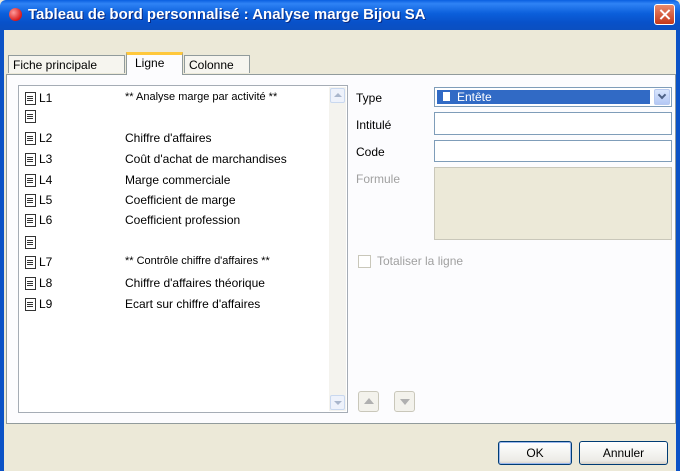  Describe the element at coordinates (374, 125) in the screenshot. I see `intitule-label: Intitulé` at that location.